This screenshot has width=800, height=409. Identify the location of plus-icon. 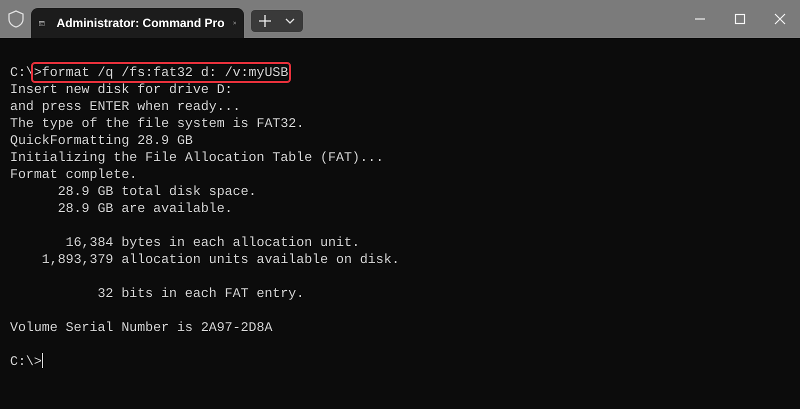
(265, 21).